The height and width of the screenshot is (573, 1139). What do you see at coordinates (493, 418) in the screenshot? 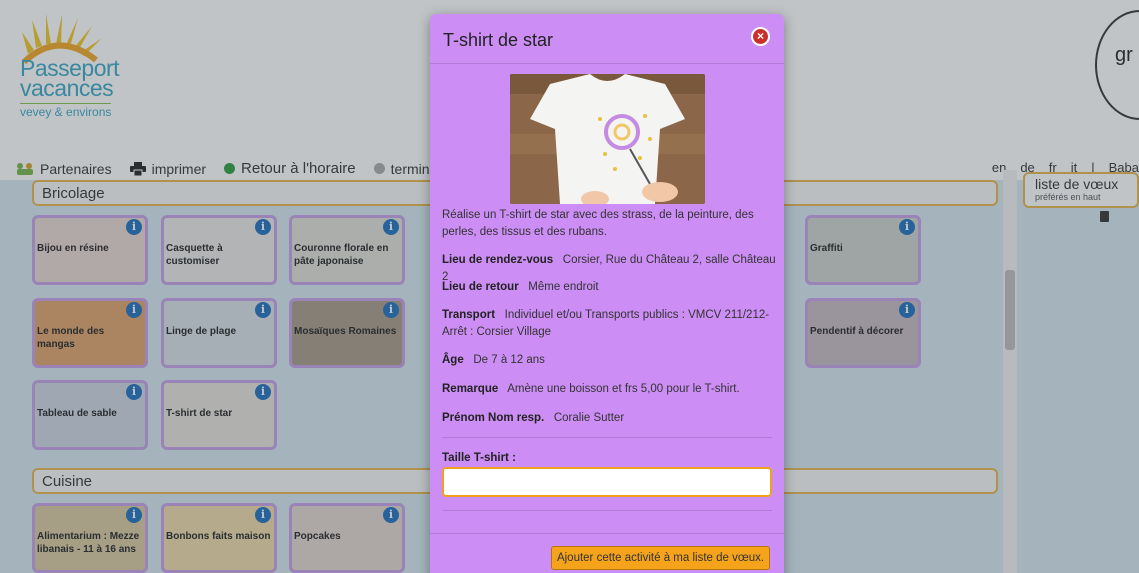
I see `responsible-label: Prénom Nom resp.` at bounding box center [493, 418].